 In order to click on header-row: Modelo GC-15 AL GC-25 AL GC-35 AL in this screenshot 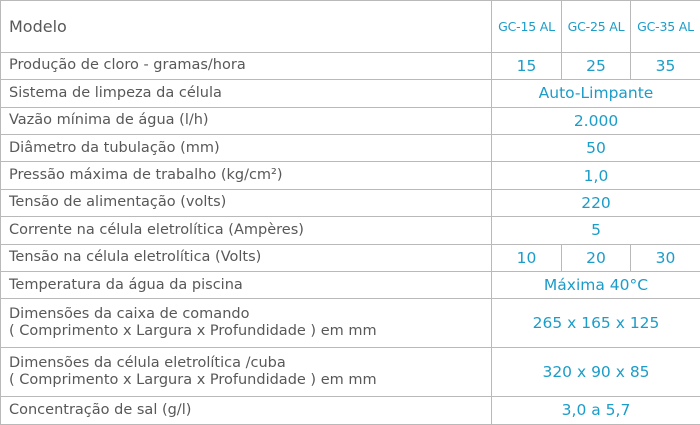, I will do `click(350, 26)`.